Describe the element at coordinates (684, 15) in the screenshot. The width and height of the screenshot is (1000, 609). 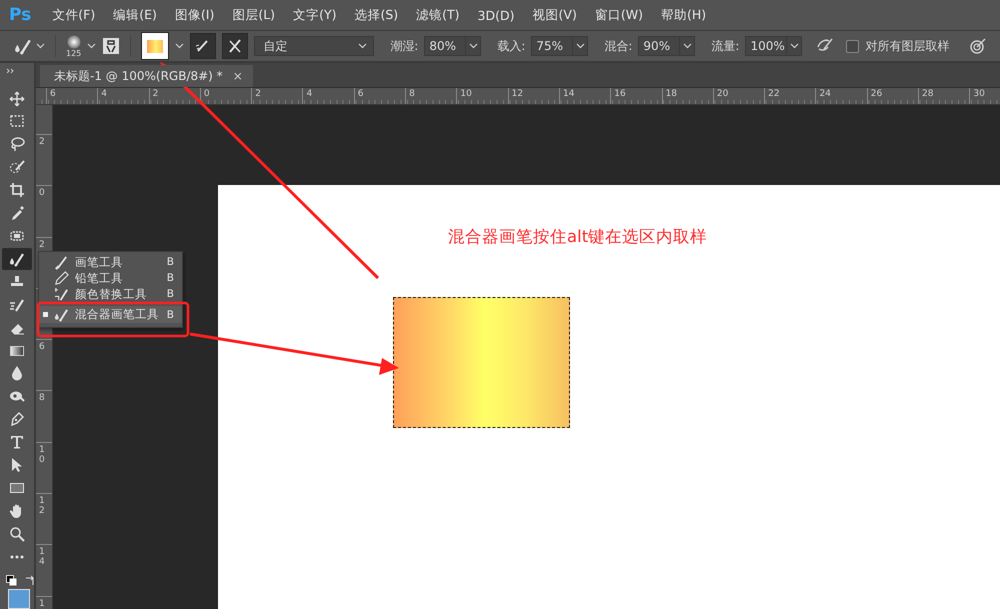
I see `menu-item: 帮助(H)` at that location.